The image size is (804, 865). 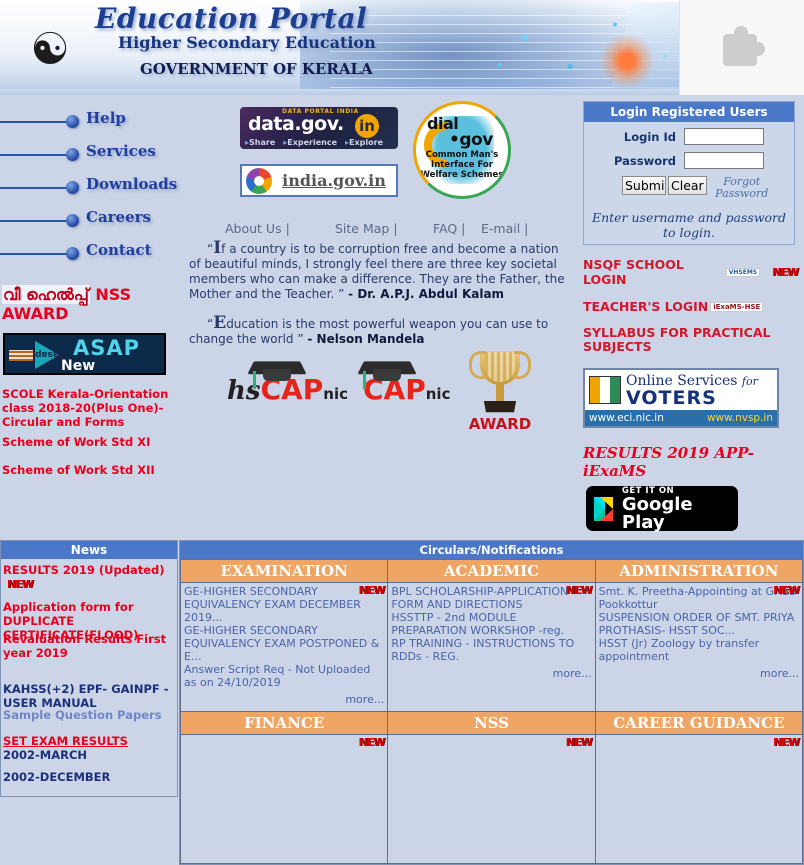 I want to click on cap-logos-row: hsCAPnic CAPnic AWARD, so click(x=380, y=393).